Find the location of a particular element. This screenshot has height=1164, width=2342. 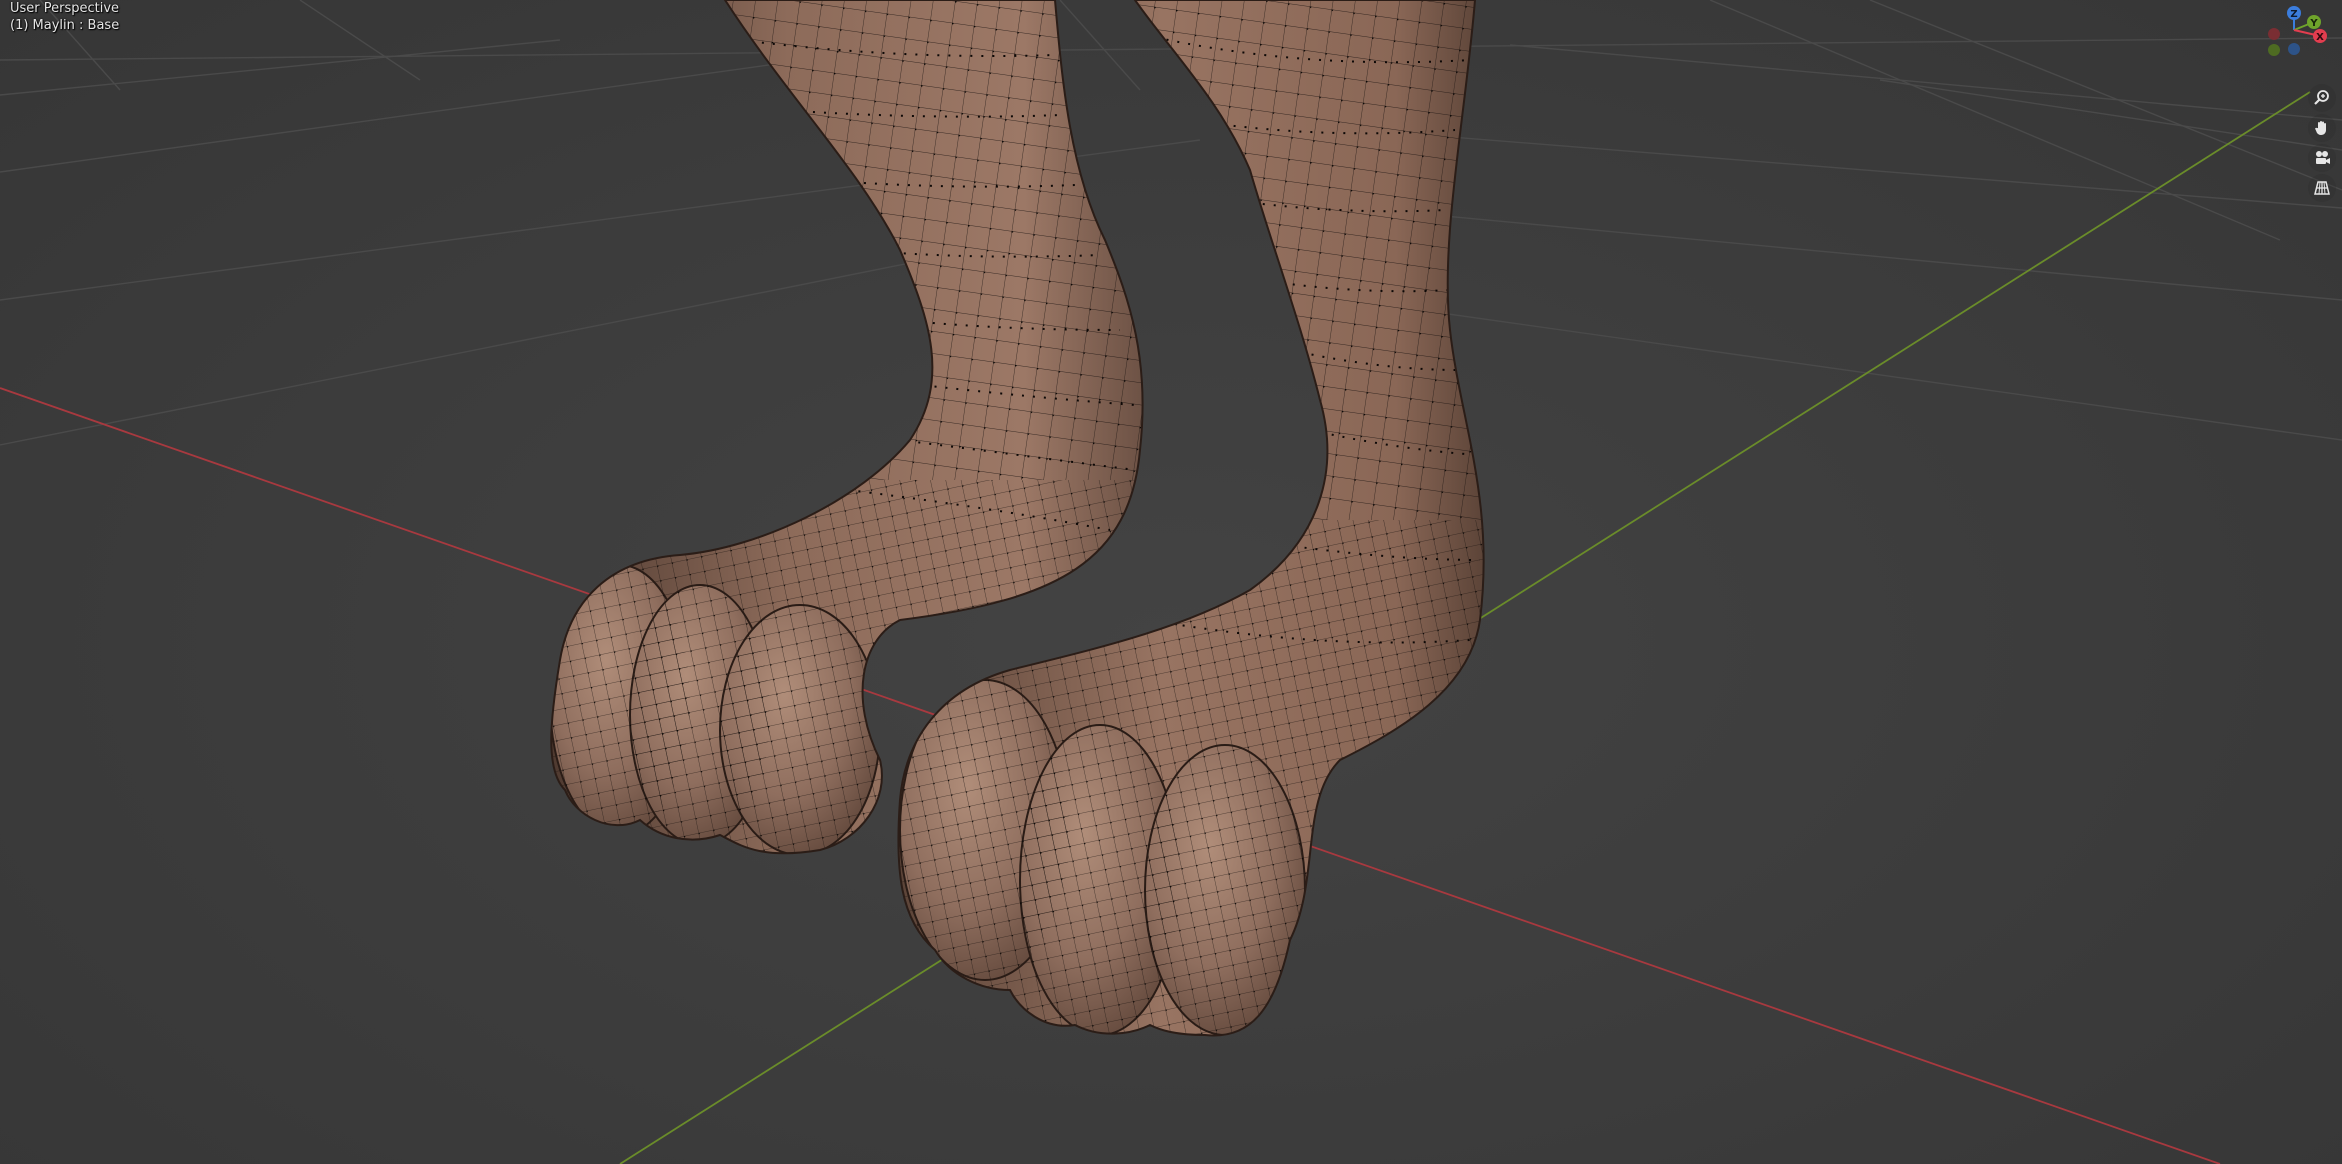

navigation-gizmo: Z Y X is located at coordinates (2296, 44).